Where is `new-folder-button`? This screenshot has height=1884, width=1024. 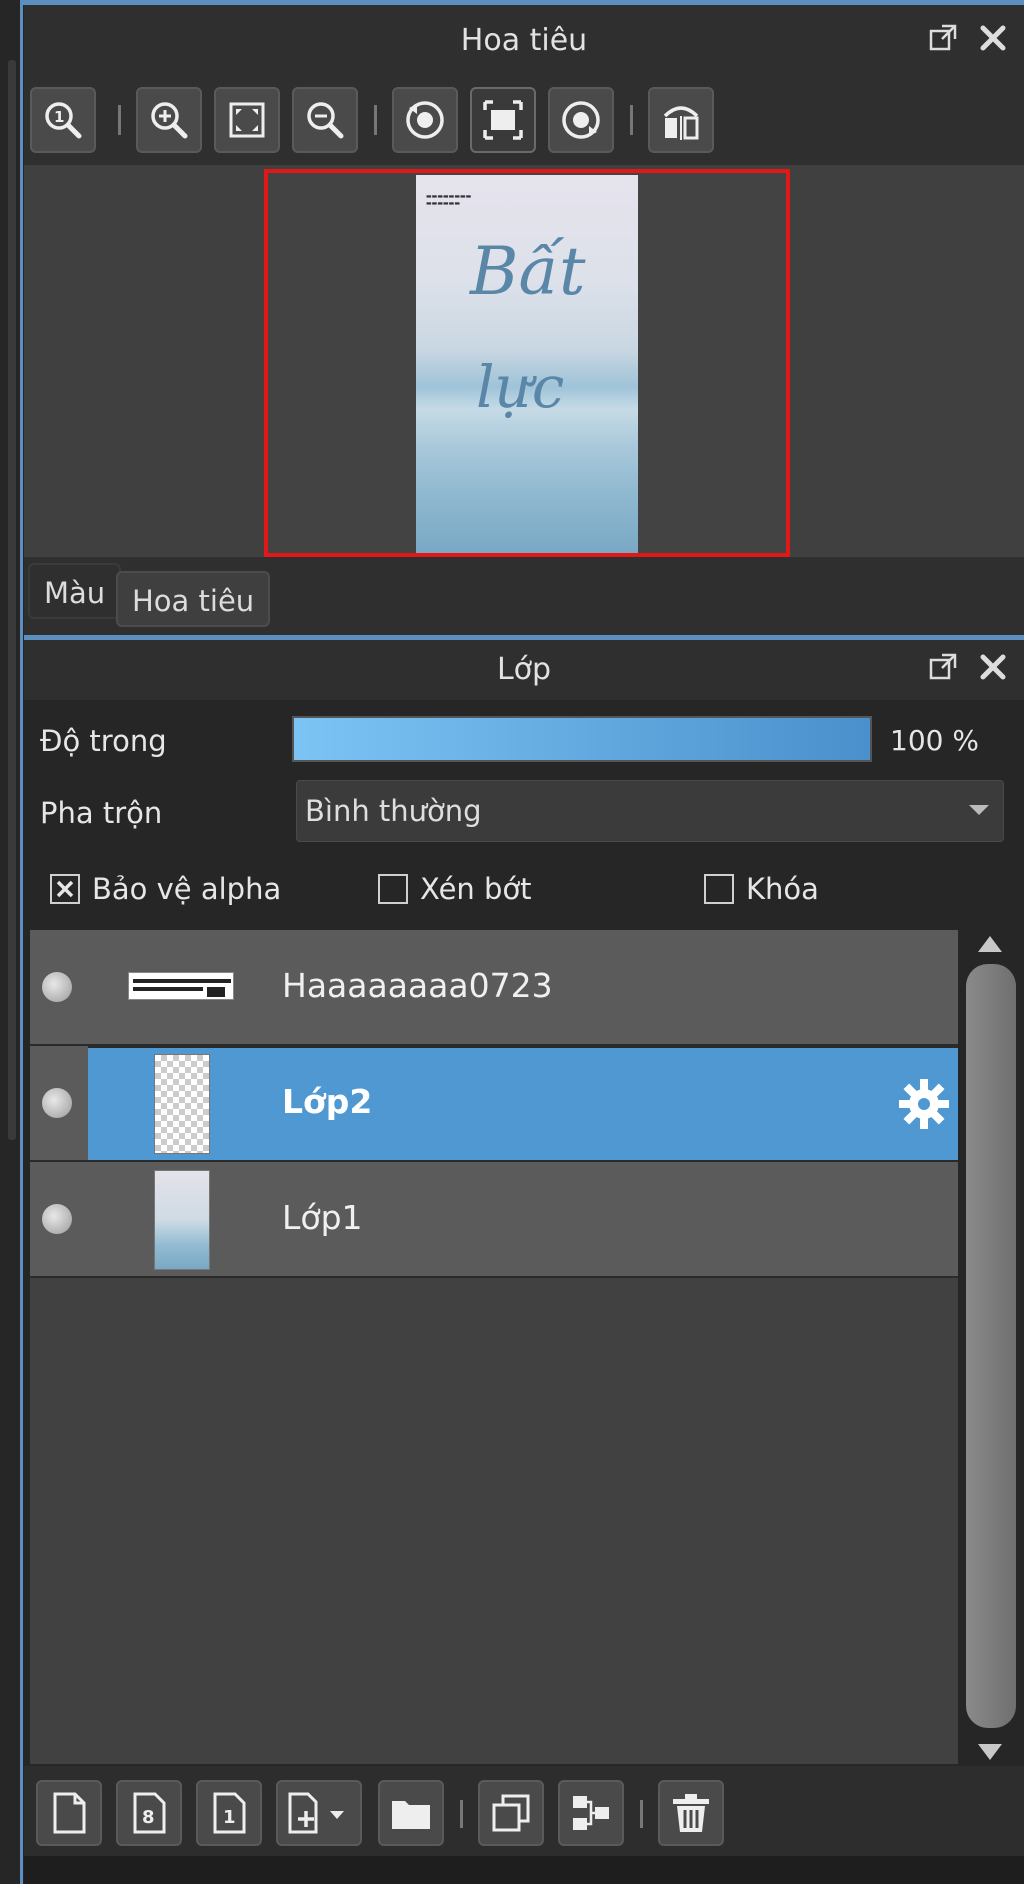 new-folder-button is located at coordinates (411, 1813).